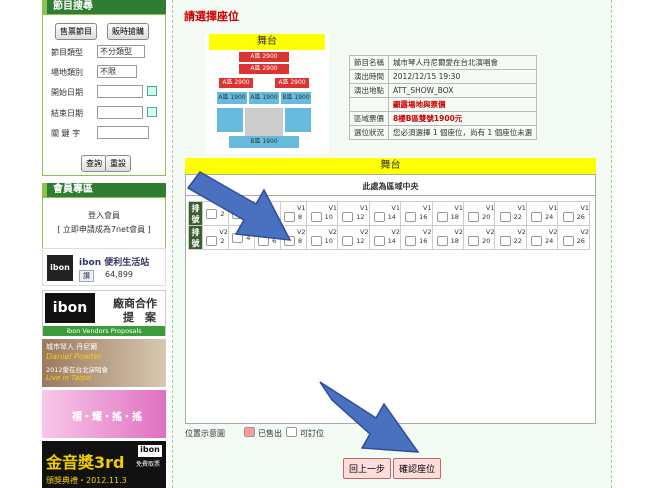 The image size is (650, 488). What do you see at coordinates (120, 91) in the screenshot?
I see `start-date-input` at bounding box center [120, 91].